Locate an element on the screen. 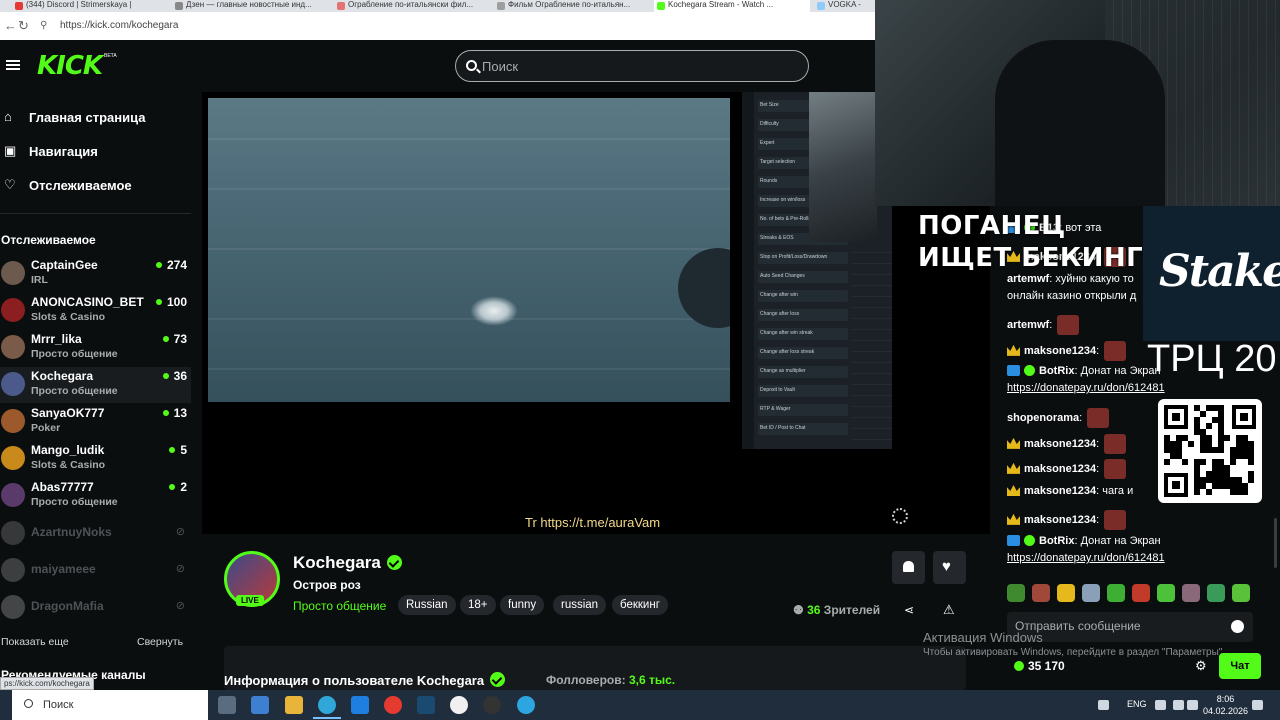 This screenshot has height=720, width=1280. task-view-icon is located at coordinates (227, 705).